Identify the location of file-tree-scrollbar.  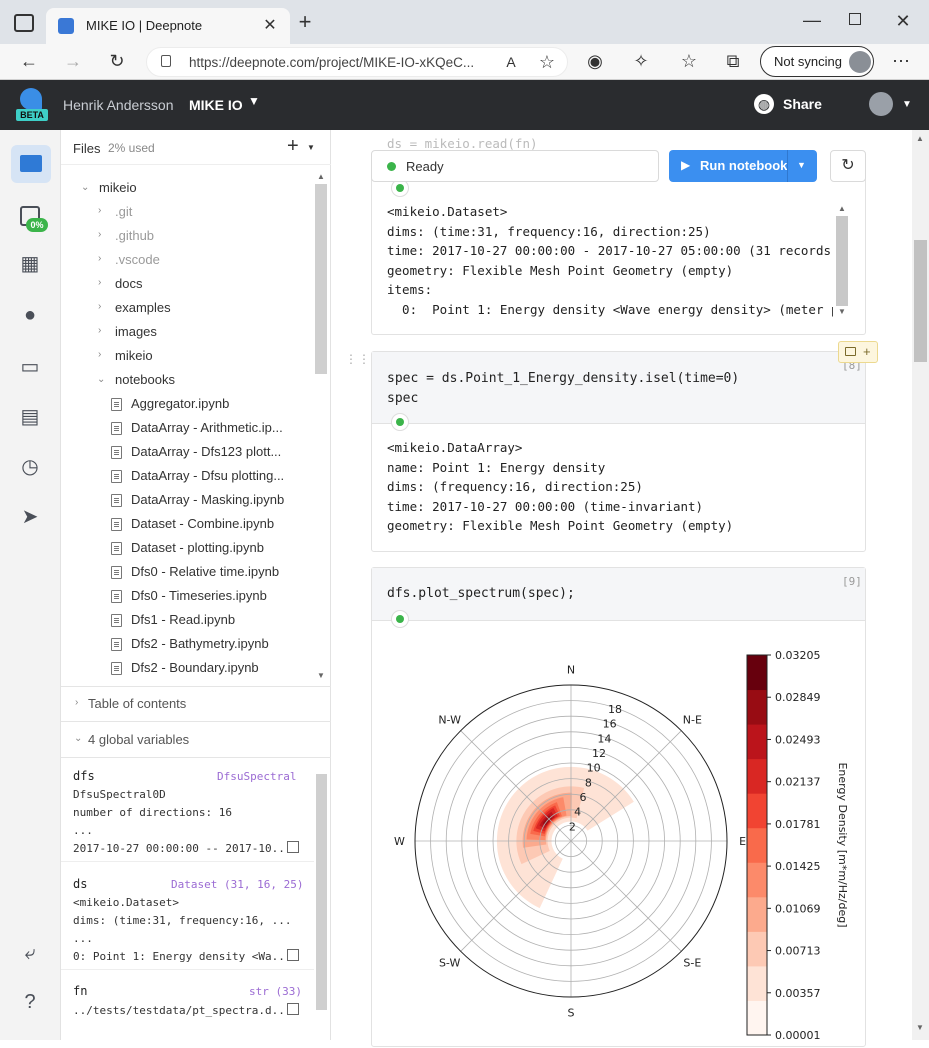
(321, 279).